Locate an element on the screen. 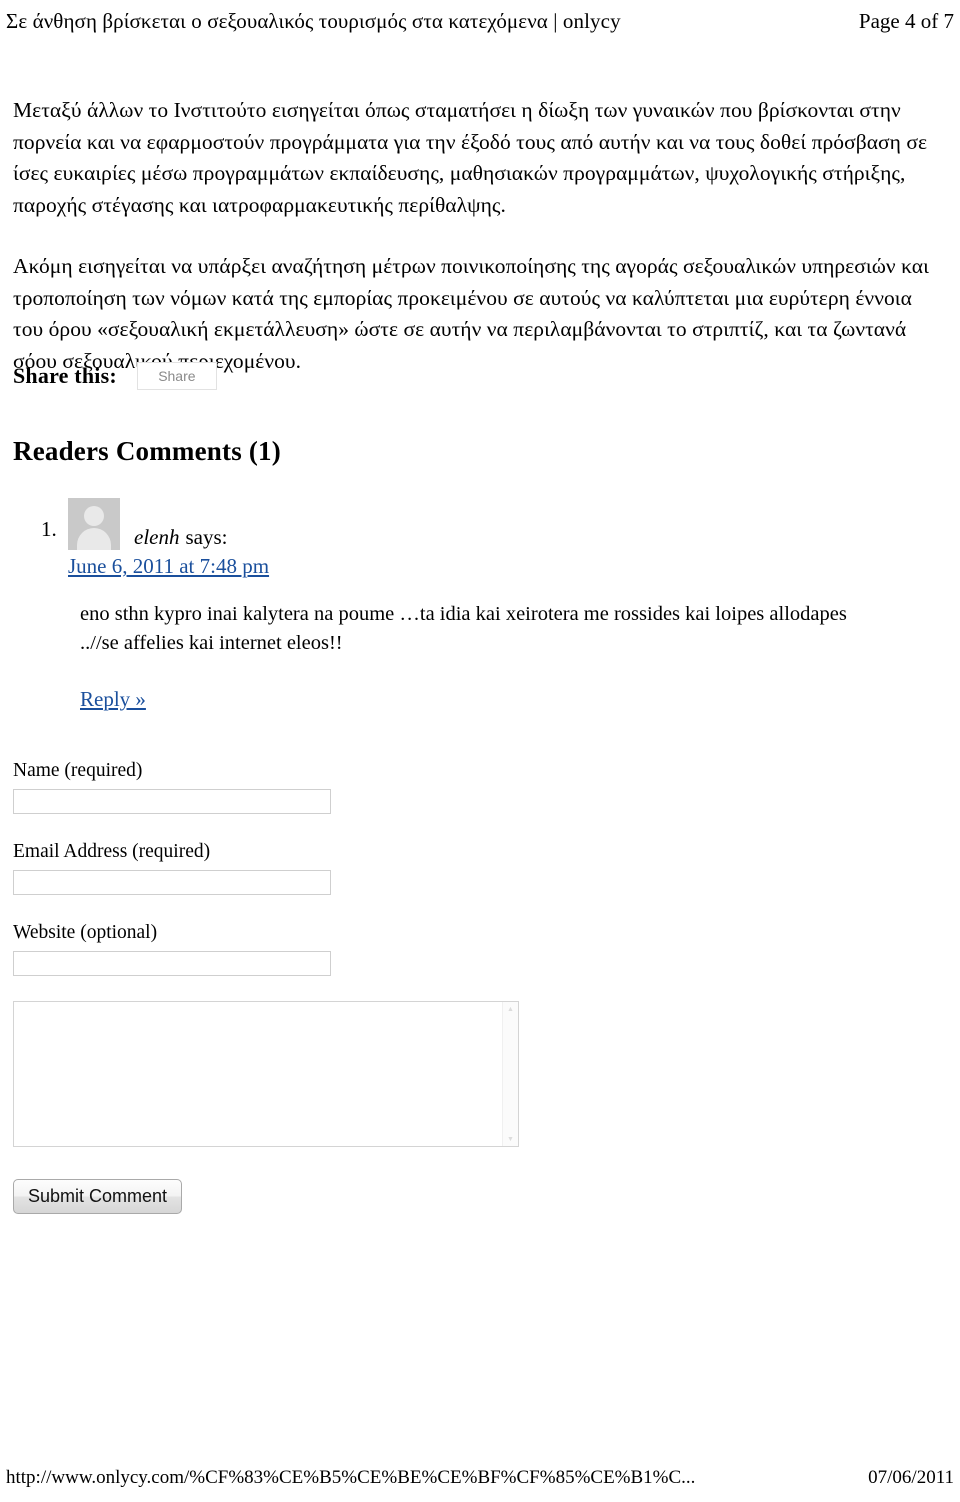 This screenshot has height=1502, width=960. share-this-label: Share this: is located at coordinates (65, 375).